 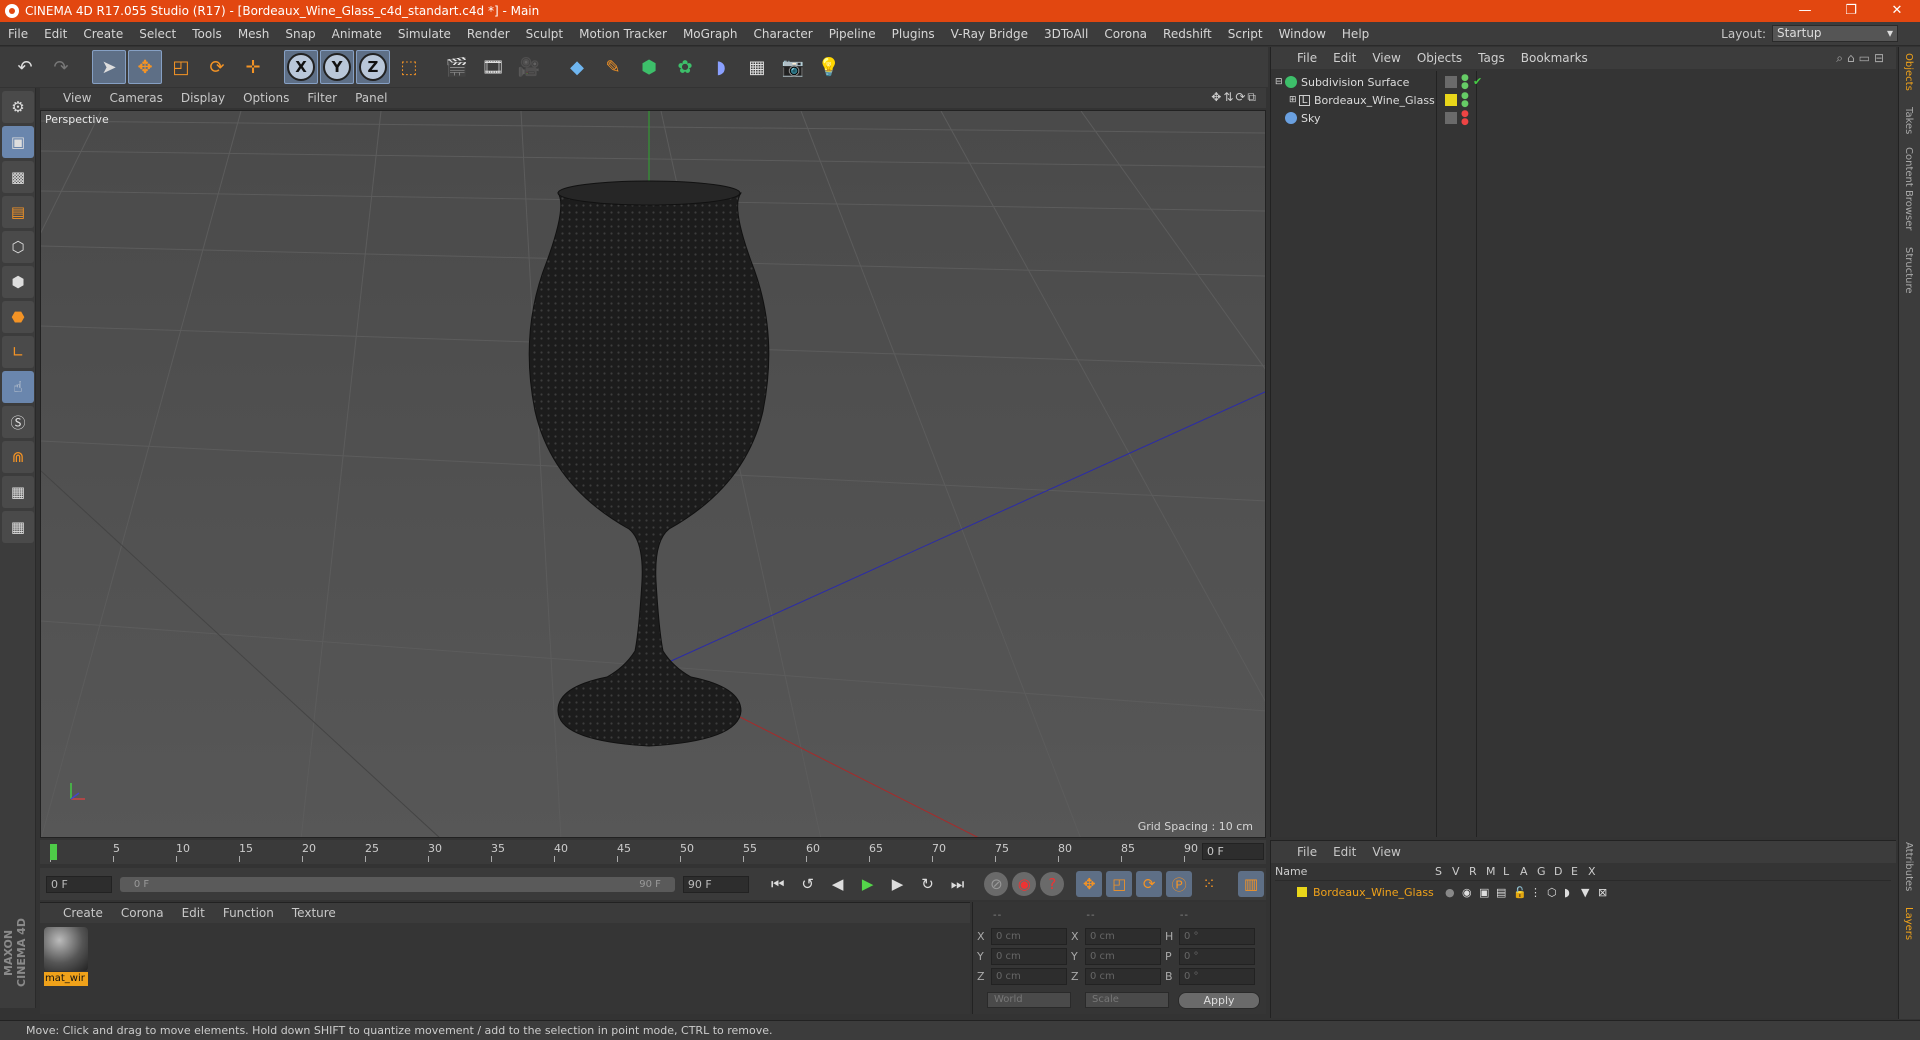 What do you see at coordinates (989, 34) in the screenshot?
I see `menu-vray-bridge: V-Ray Bridge` at bounding box center [989, 34].